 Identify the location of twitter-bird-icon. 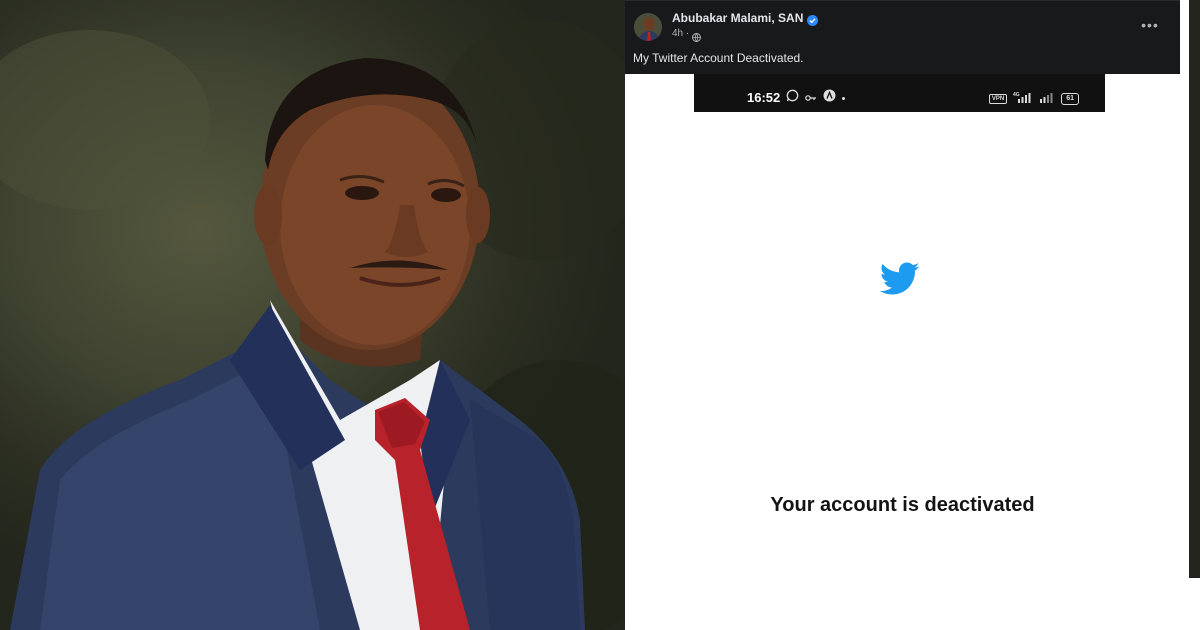
(899, 279).